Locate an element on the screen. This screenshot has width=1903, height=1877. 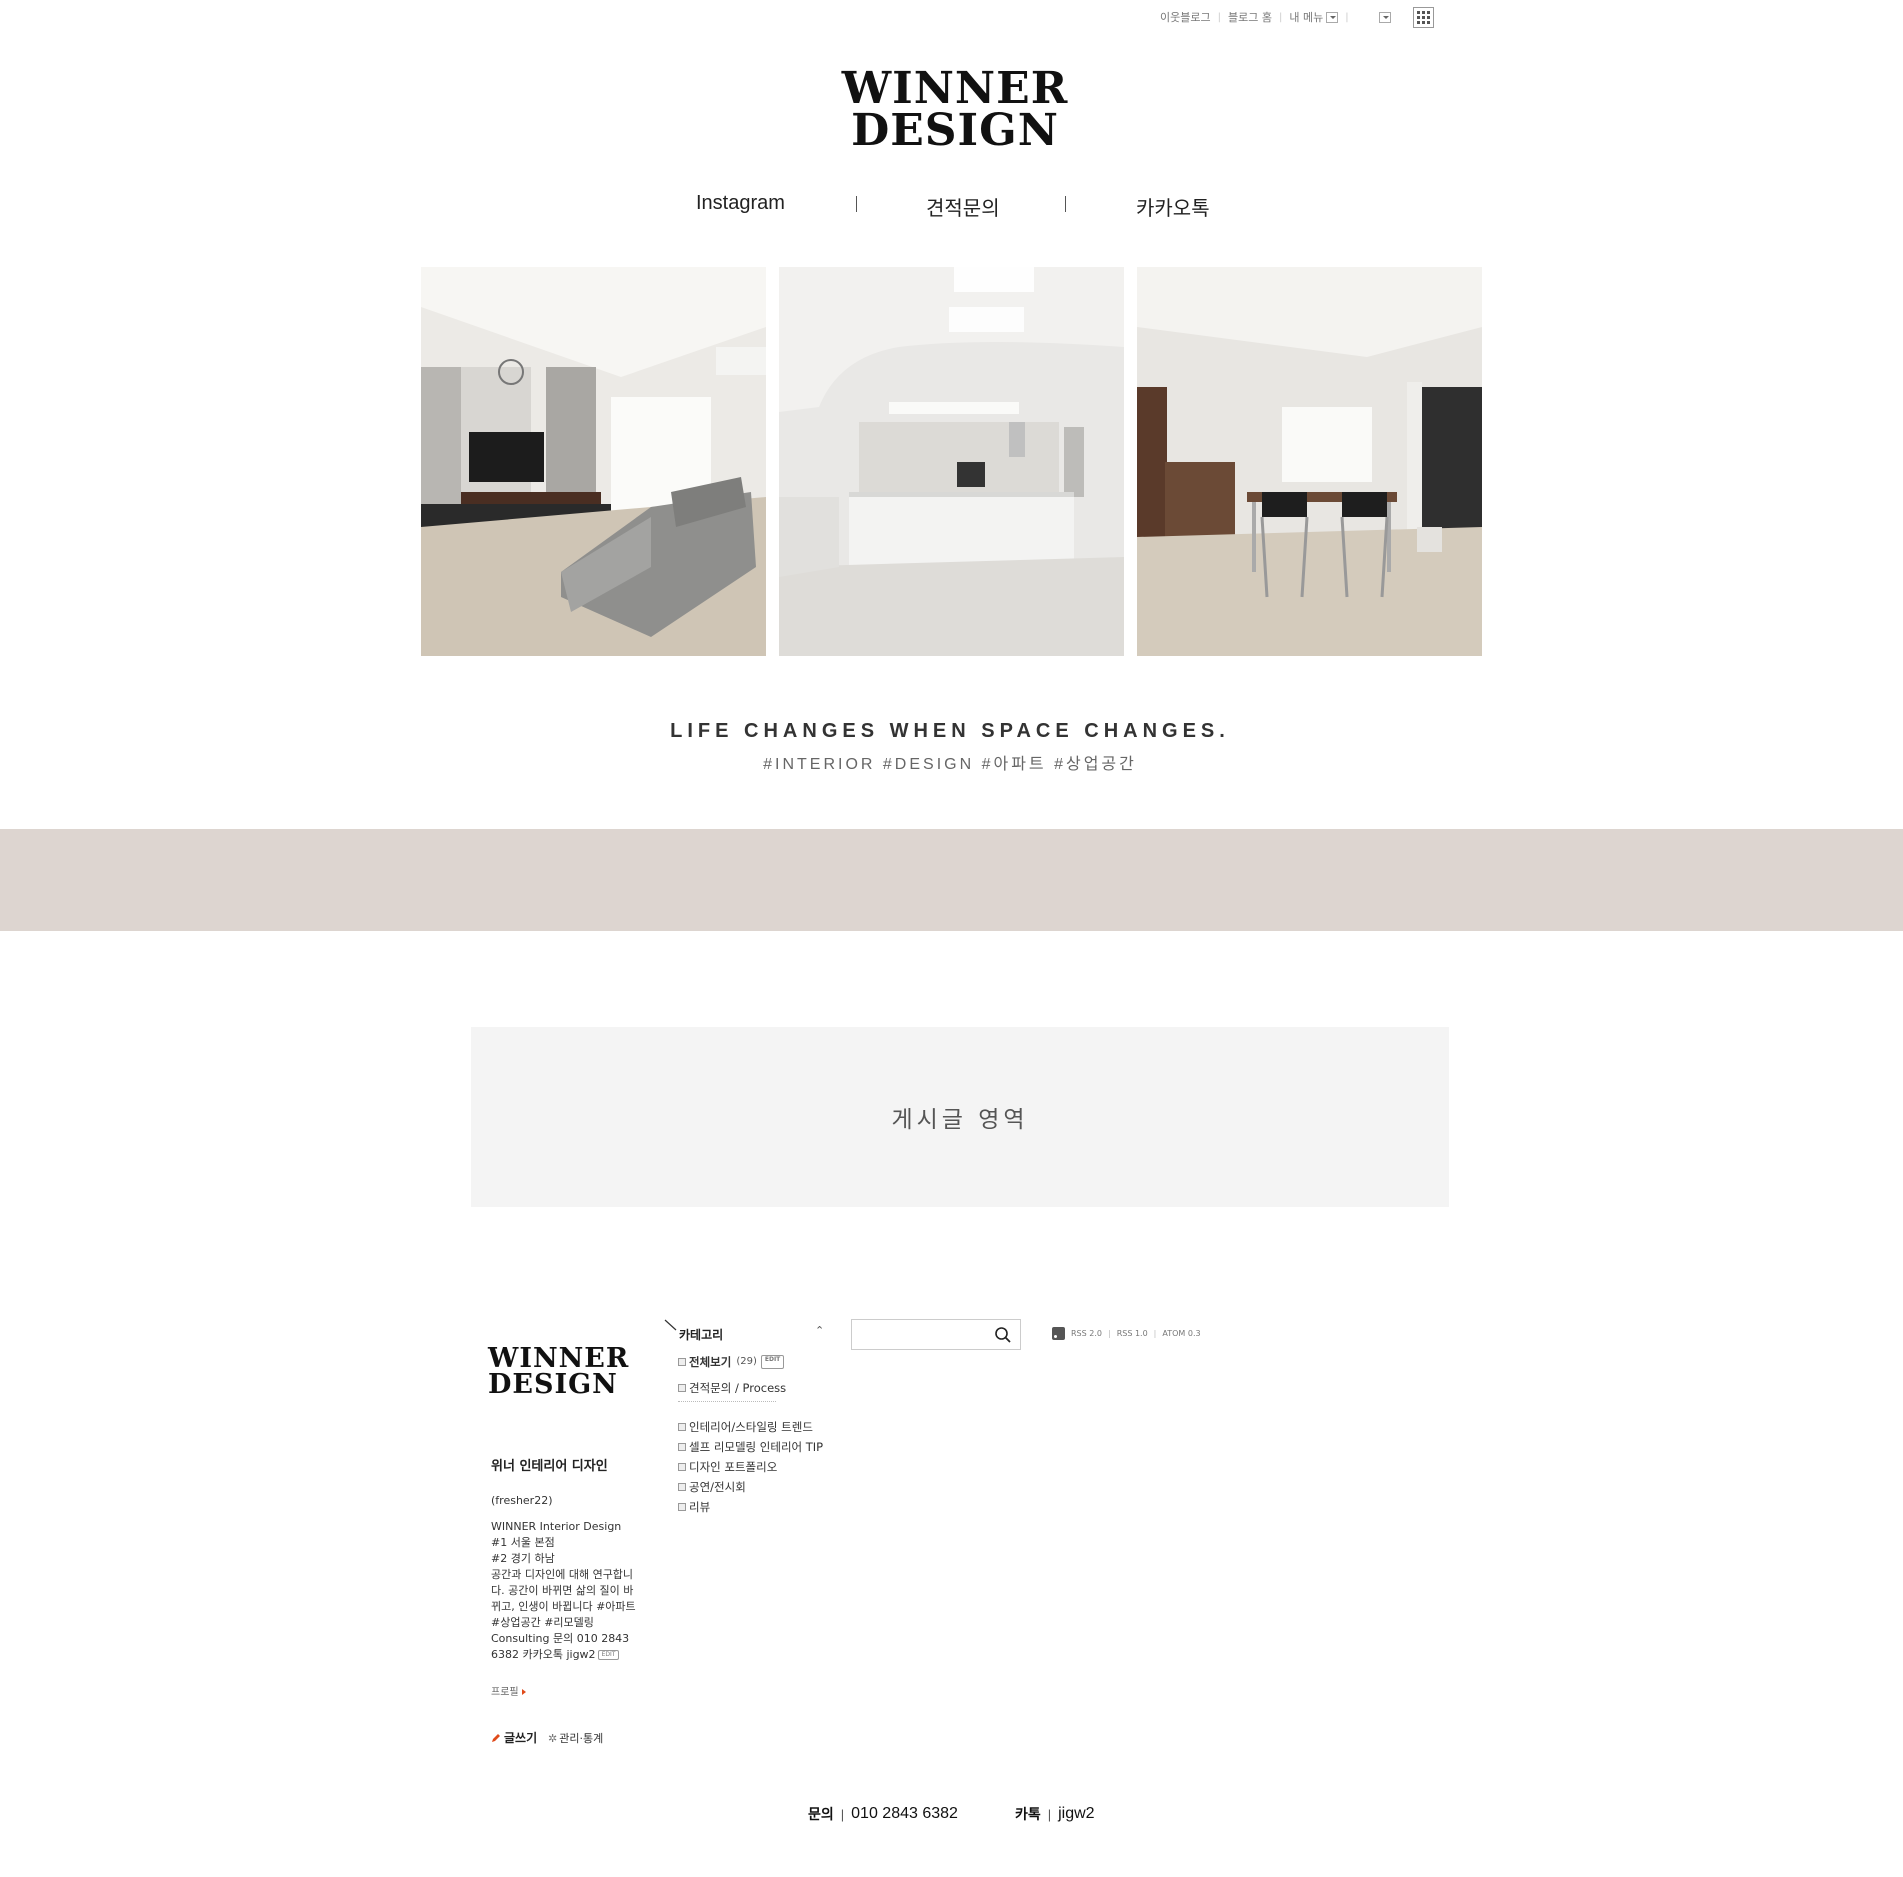
category-item: 견적문의 / Process is located at coordinates (753, 1388).